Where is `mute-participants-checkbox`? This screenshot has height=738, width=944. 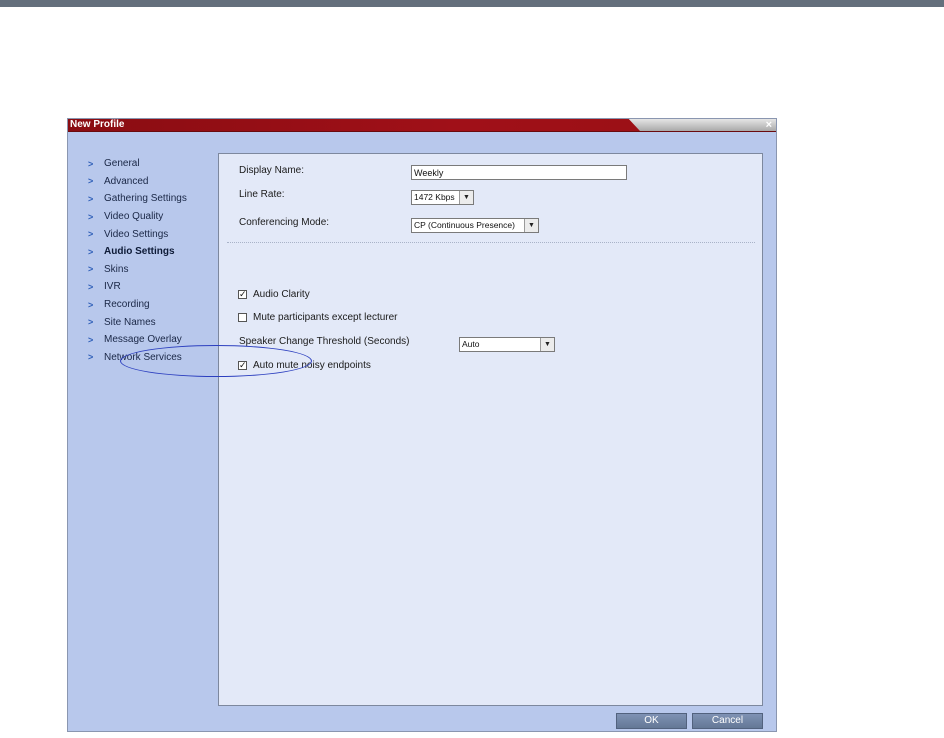
mute-participants-checkbox is located at coordinates (242, 317).